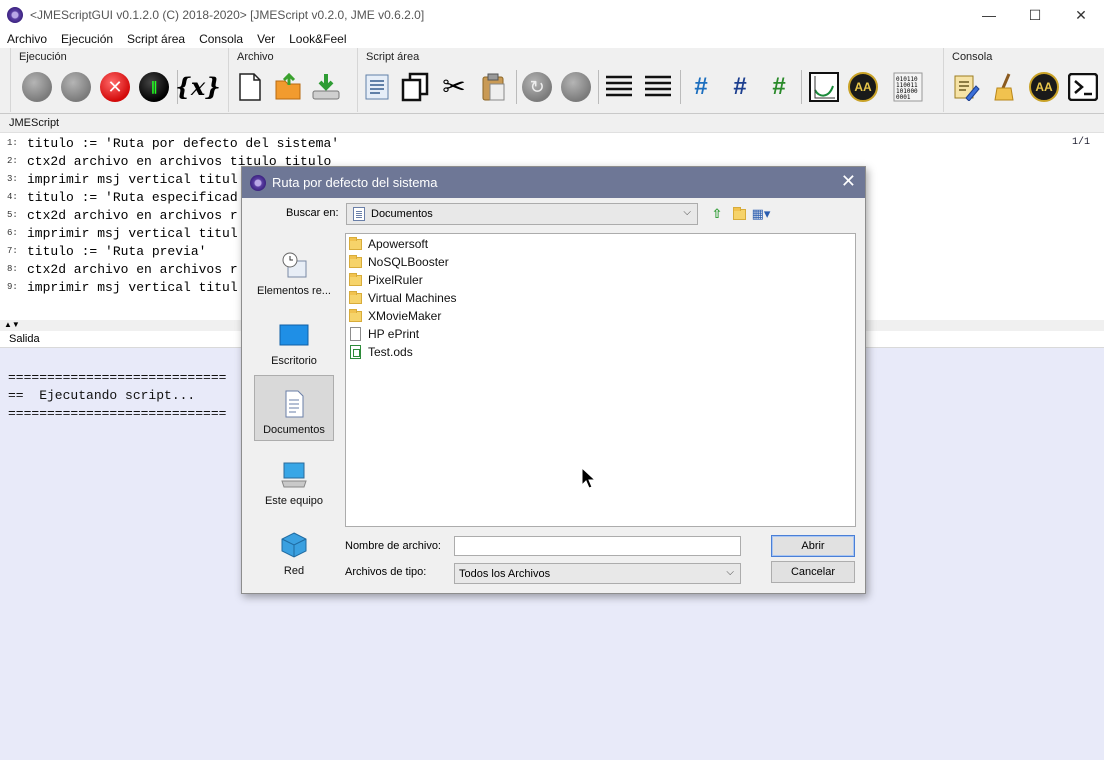  I want to click on list-item: HP ePrint, so click(384, 334).